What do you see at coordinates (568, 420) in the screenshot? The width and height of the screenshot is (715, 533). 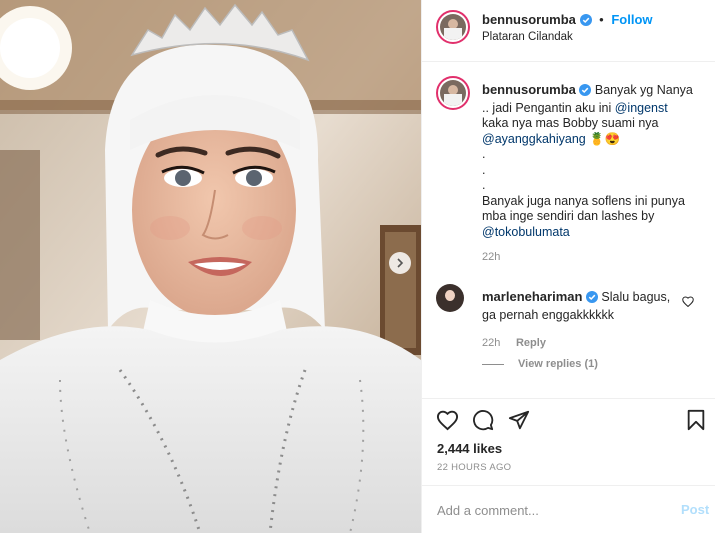 I see `action-bar` at bounding box center [568, 420].